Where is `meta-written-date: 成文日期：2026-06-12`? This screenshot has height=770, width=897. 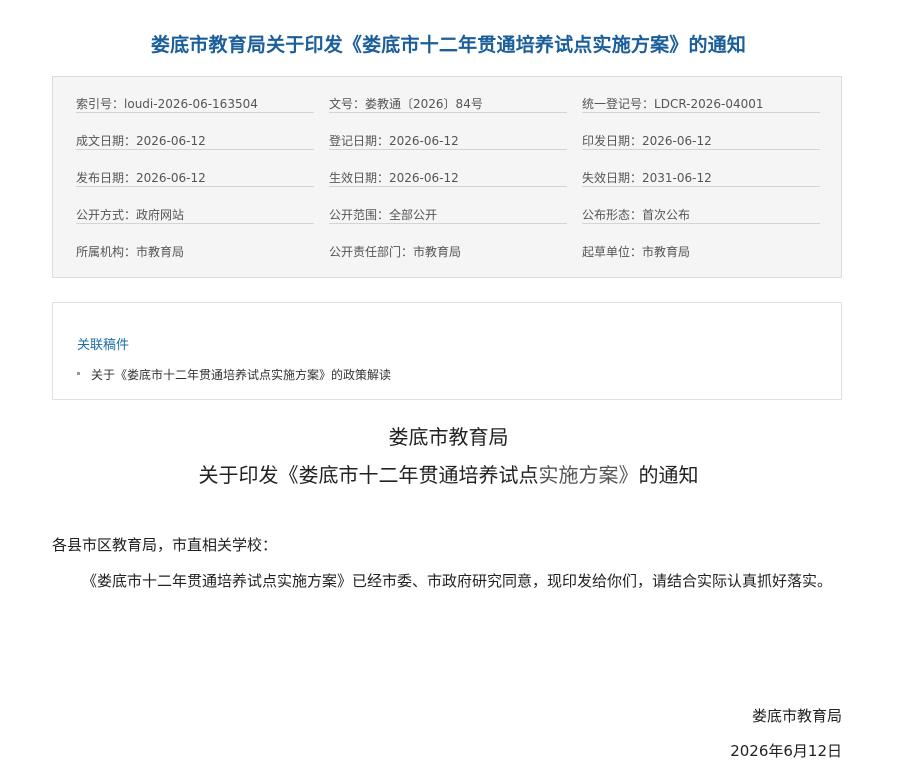
meta-written-date: 成文日期：2026-06-12 is located at coordinates (195, 132).